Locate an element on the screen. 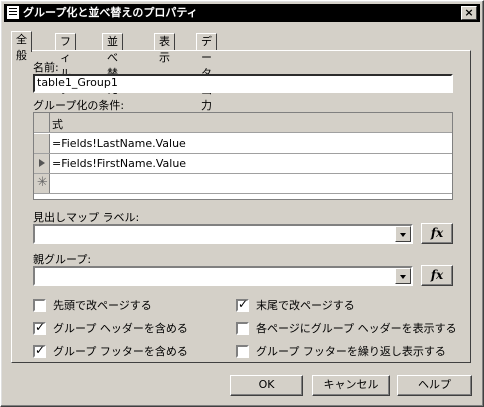 The image size is (484, 407). cancel-button: キャンセル is located at coordinates (351, 385).